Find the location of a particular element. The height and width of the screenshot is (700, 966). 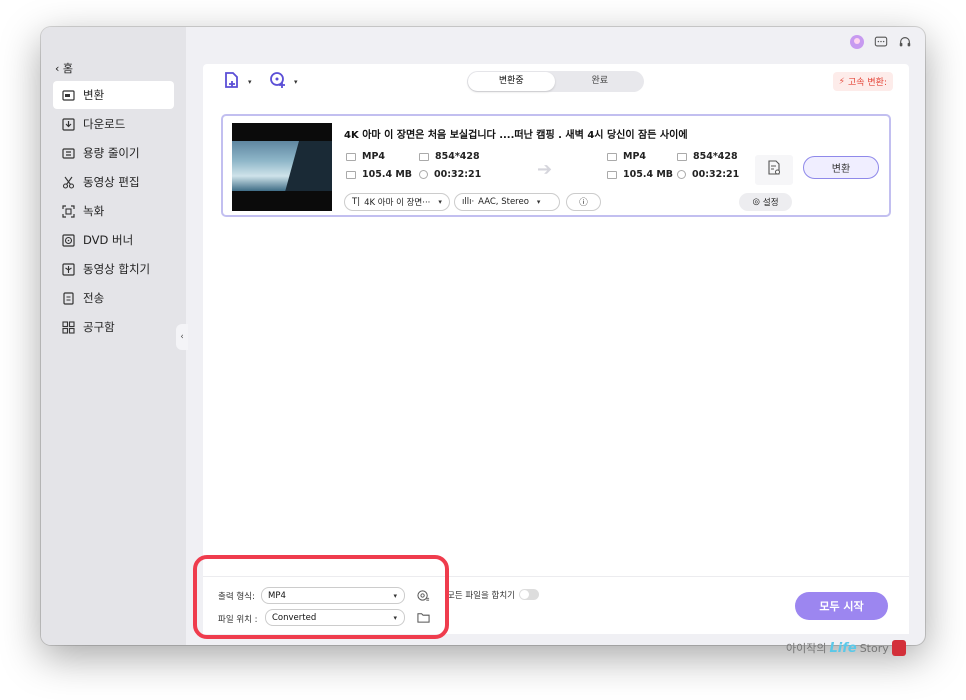

target-format: MP4 is located at coordinates (626, 156).